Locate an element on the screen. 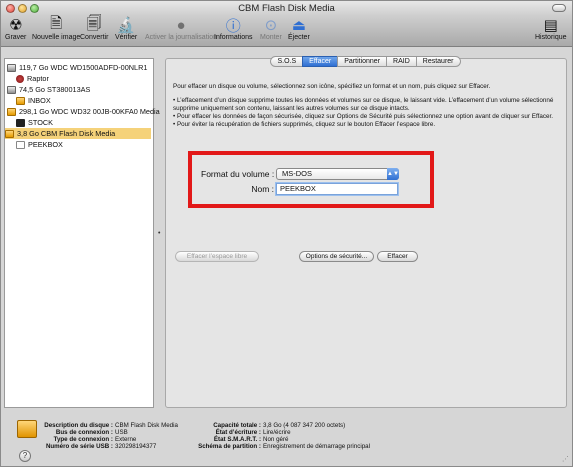  new-image-icon: 🗎 is located at coordinates (56, 23).